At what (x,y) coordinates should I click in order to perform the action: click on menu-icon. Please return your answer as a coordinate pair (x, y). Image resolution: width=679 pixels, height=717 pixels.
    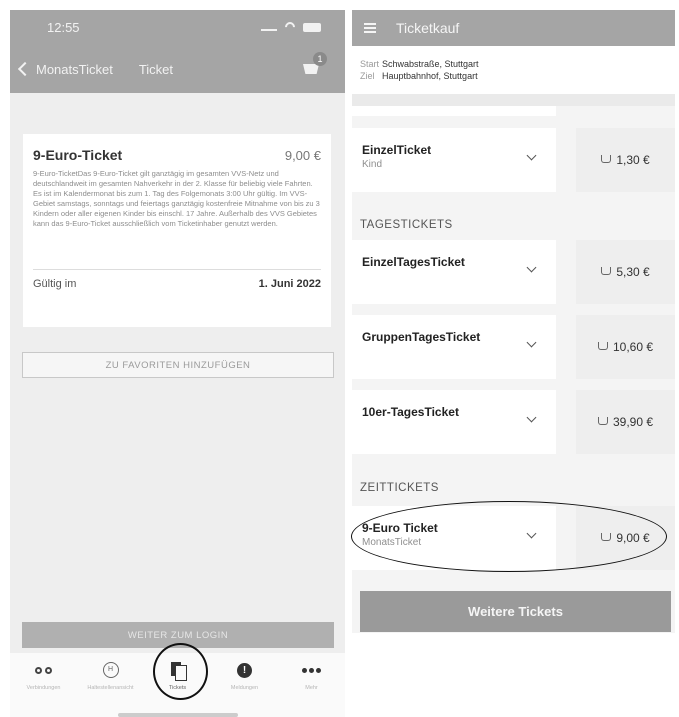
    Looking at the image, I should click on (370, 28).